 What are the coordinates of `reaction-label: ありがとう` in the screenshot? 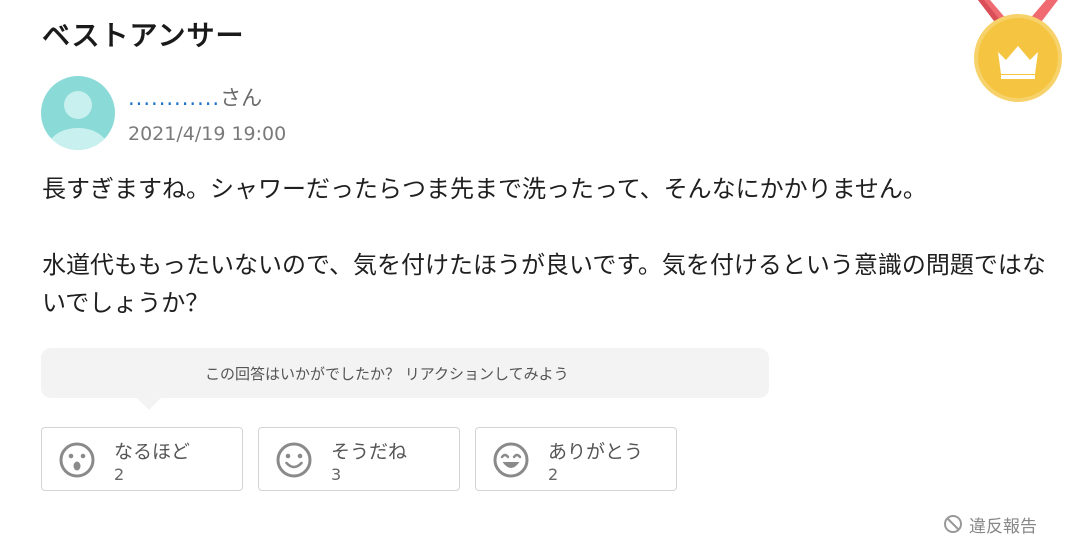 It's located at (596, 452).